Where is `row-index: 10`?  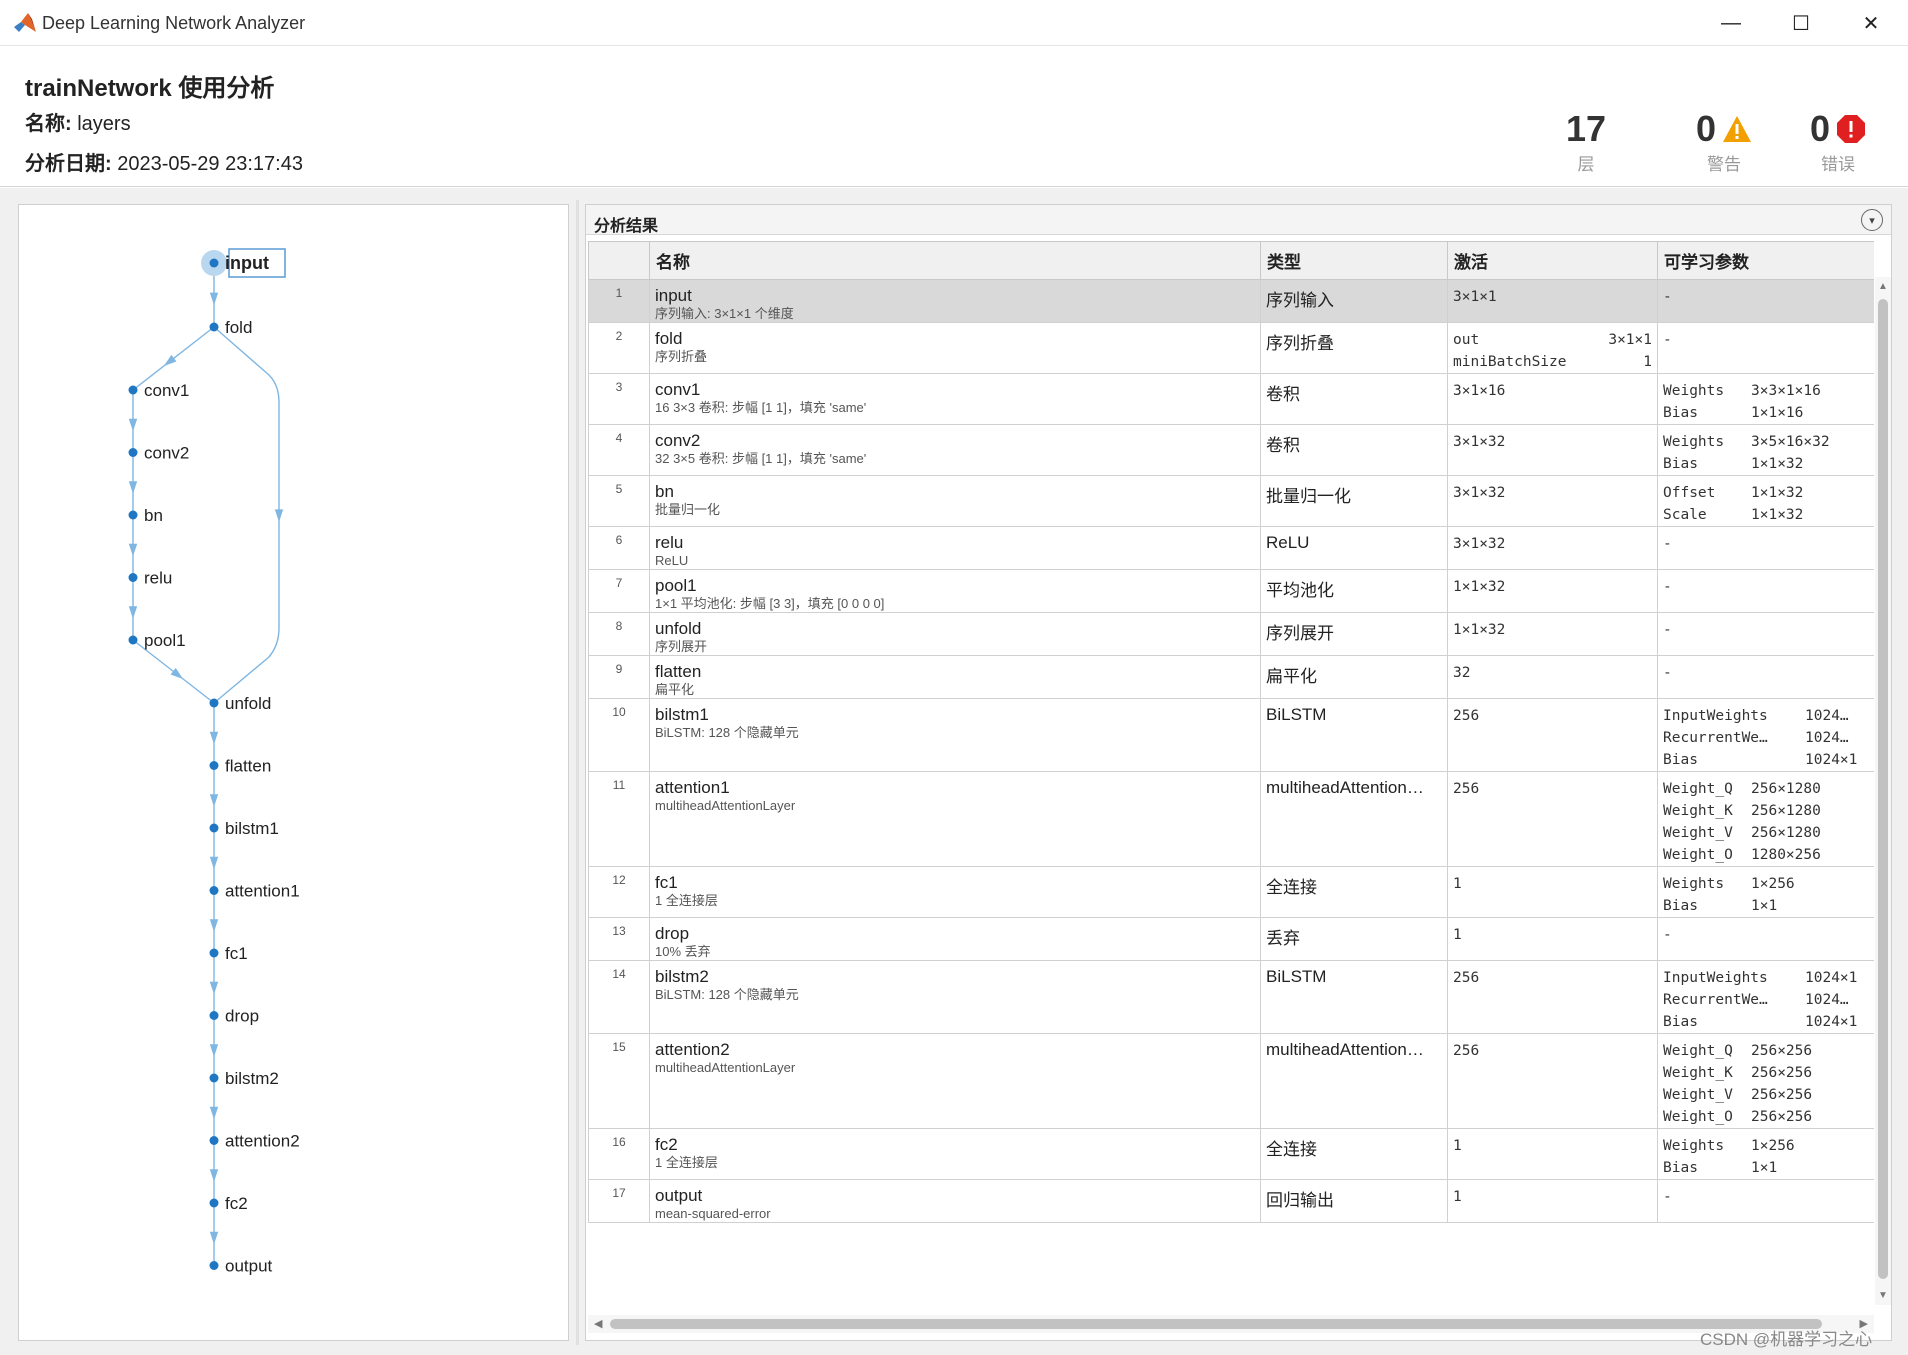 row-index: 10 is located at coordinates (619, 735).